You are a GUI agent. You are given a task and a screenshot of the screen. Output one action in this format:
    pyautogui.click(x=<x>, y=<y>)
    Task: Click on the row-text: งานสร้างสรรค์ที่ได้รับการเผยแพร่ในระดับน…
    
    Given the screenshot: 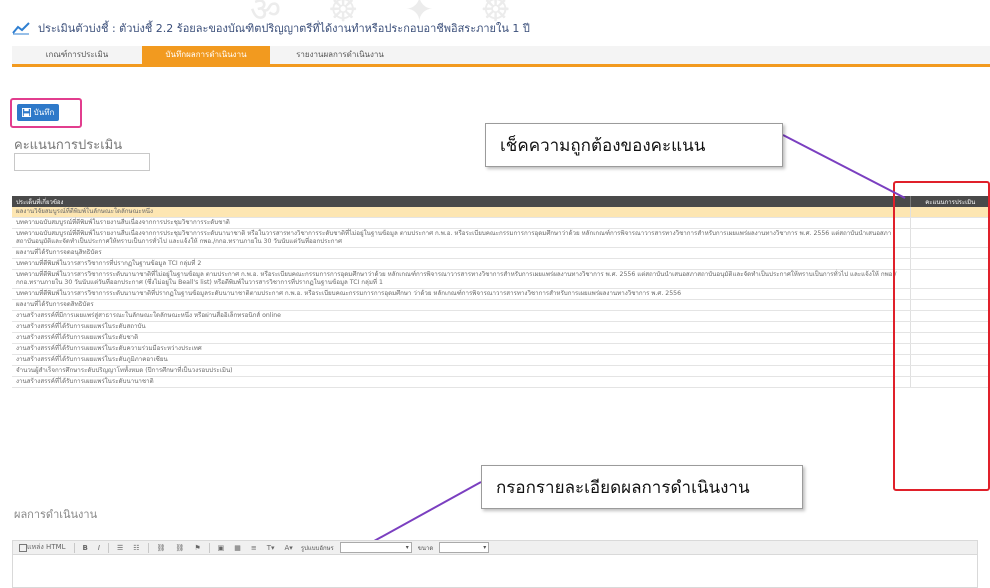 What is the action you would take?
    pyautogui.click(x=461, y=382)
    